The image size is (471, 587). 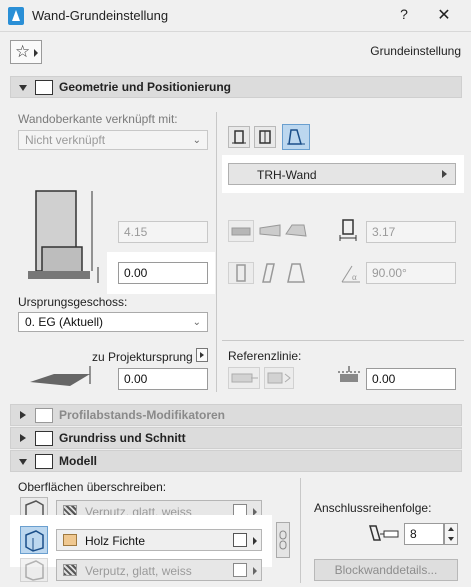 I want to click on preset-label: Grundeinstellung, so click(x=415, y=51).